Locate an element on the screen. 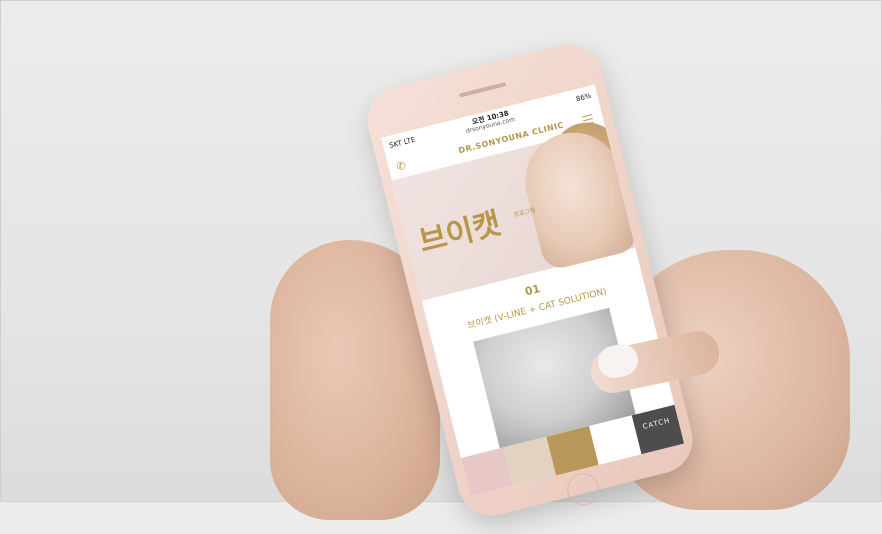 Image resolution: width=882 pixels, height=534 pixels. carrier-label: SKT LTE is located at coordinates (402, 142).